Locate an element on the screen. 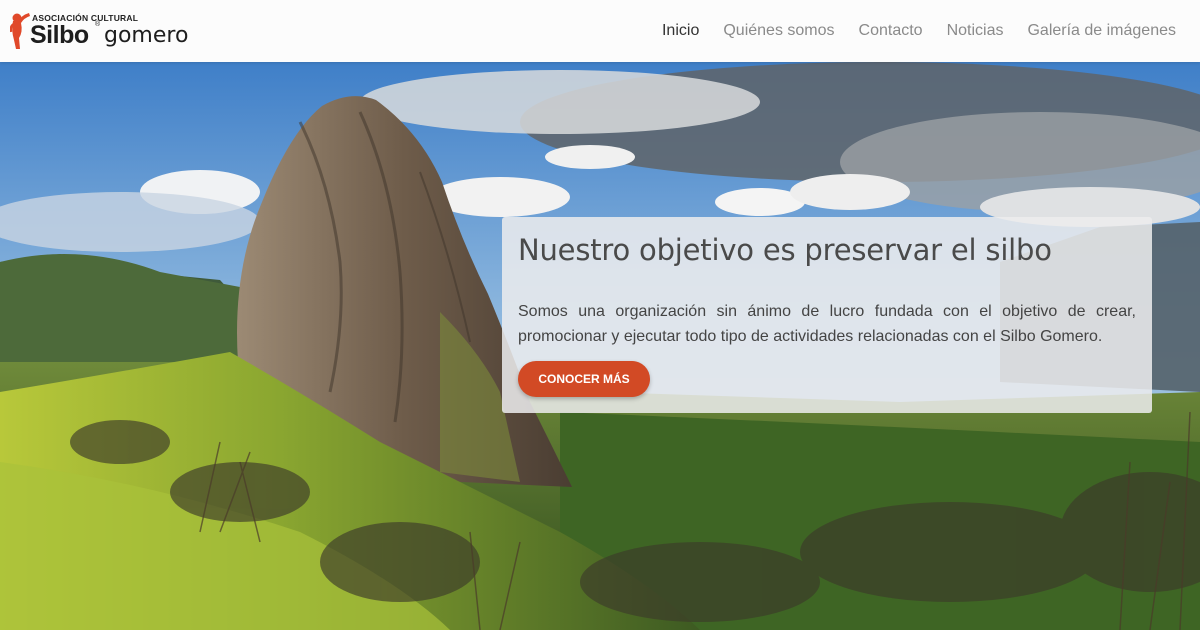 The image size is (1200, 630). nav-item-galeria: Galería de imágenes is located at coordinates (1101, 31).